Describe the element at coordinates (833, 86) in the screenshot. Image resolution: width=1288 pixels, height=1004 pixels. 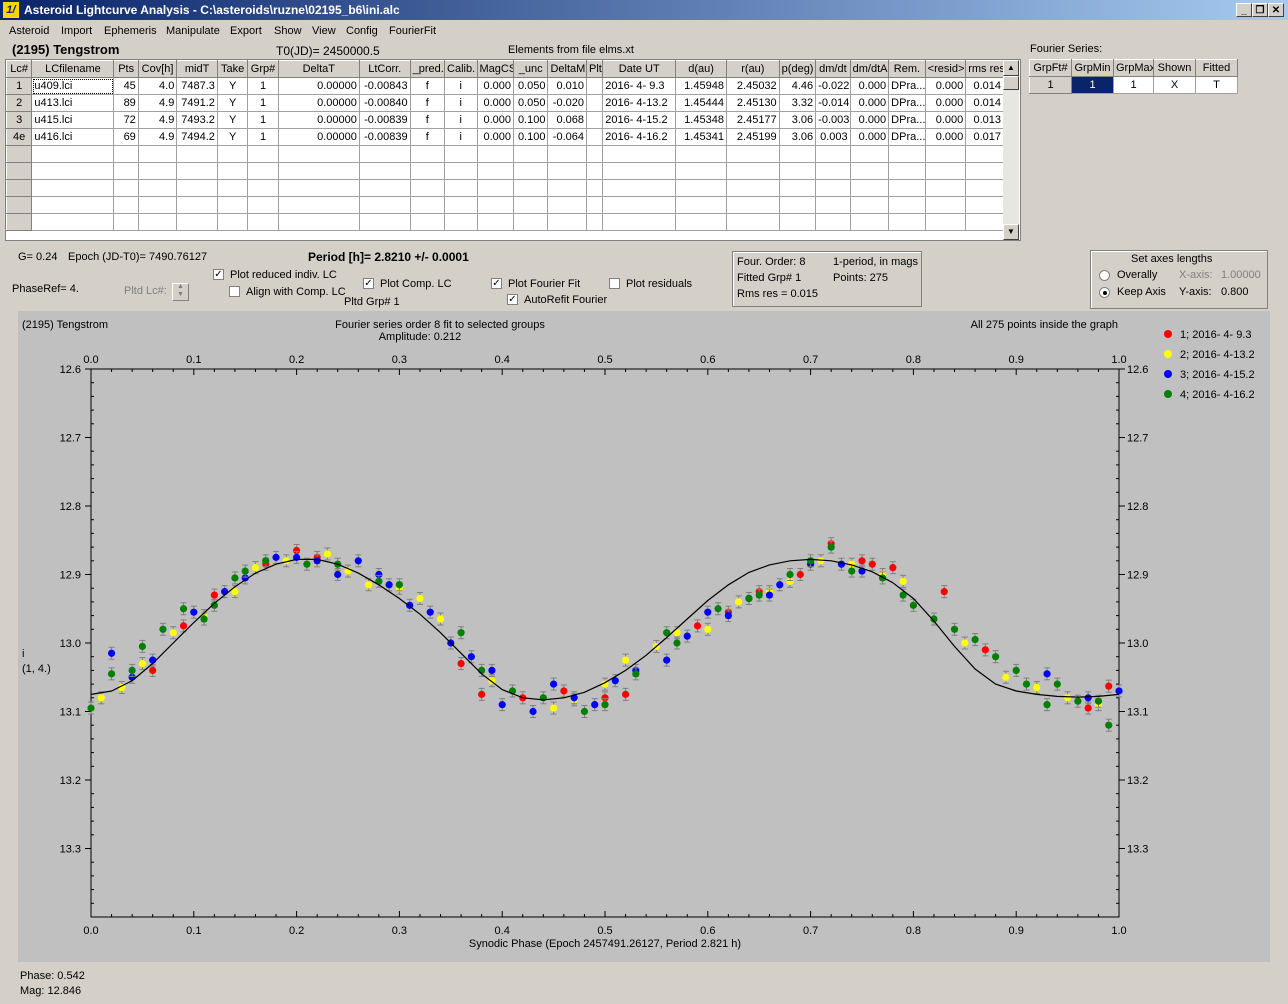
I see `table-cell: -0.022` at that location.